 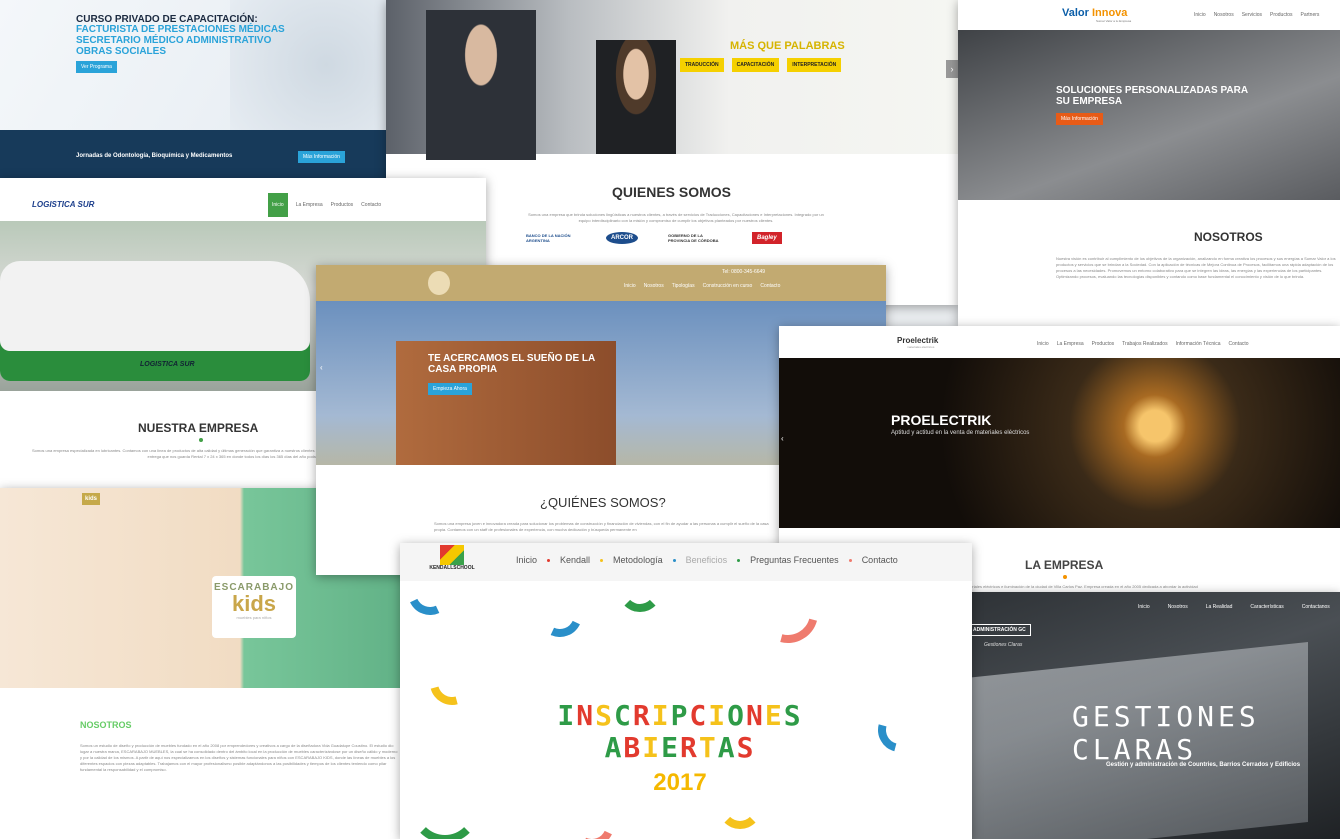 I want to click on nav-kendall: Kendall, so click(x=575, y=560).